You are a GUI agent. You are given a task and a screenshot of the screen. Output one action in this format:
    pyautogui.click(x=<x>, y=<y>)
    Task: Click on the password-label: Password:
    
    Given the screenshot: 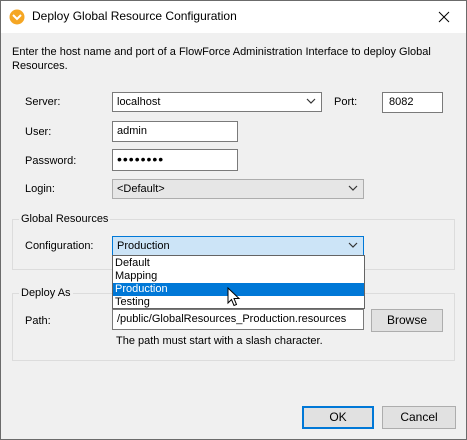 What is the action you would take?
    pyautogui.click(x=51, y=161)
    